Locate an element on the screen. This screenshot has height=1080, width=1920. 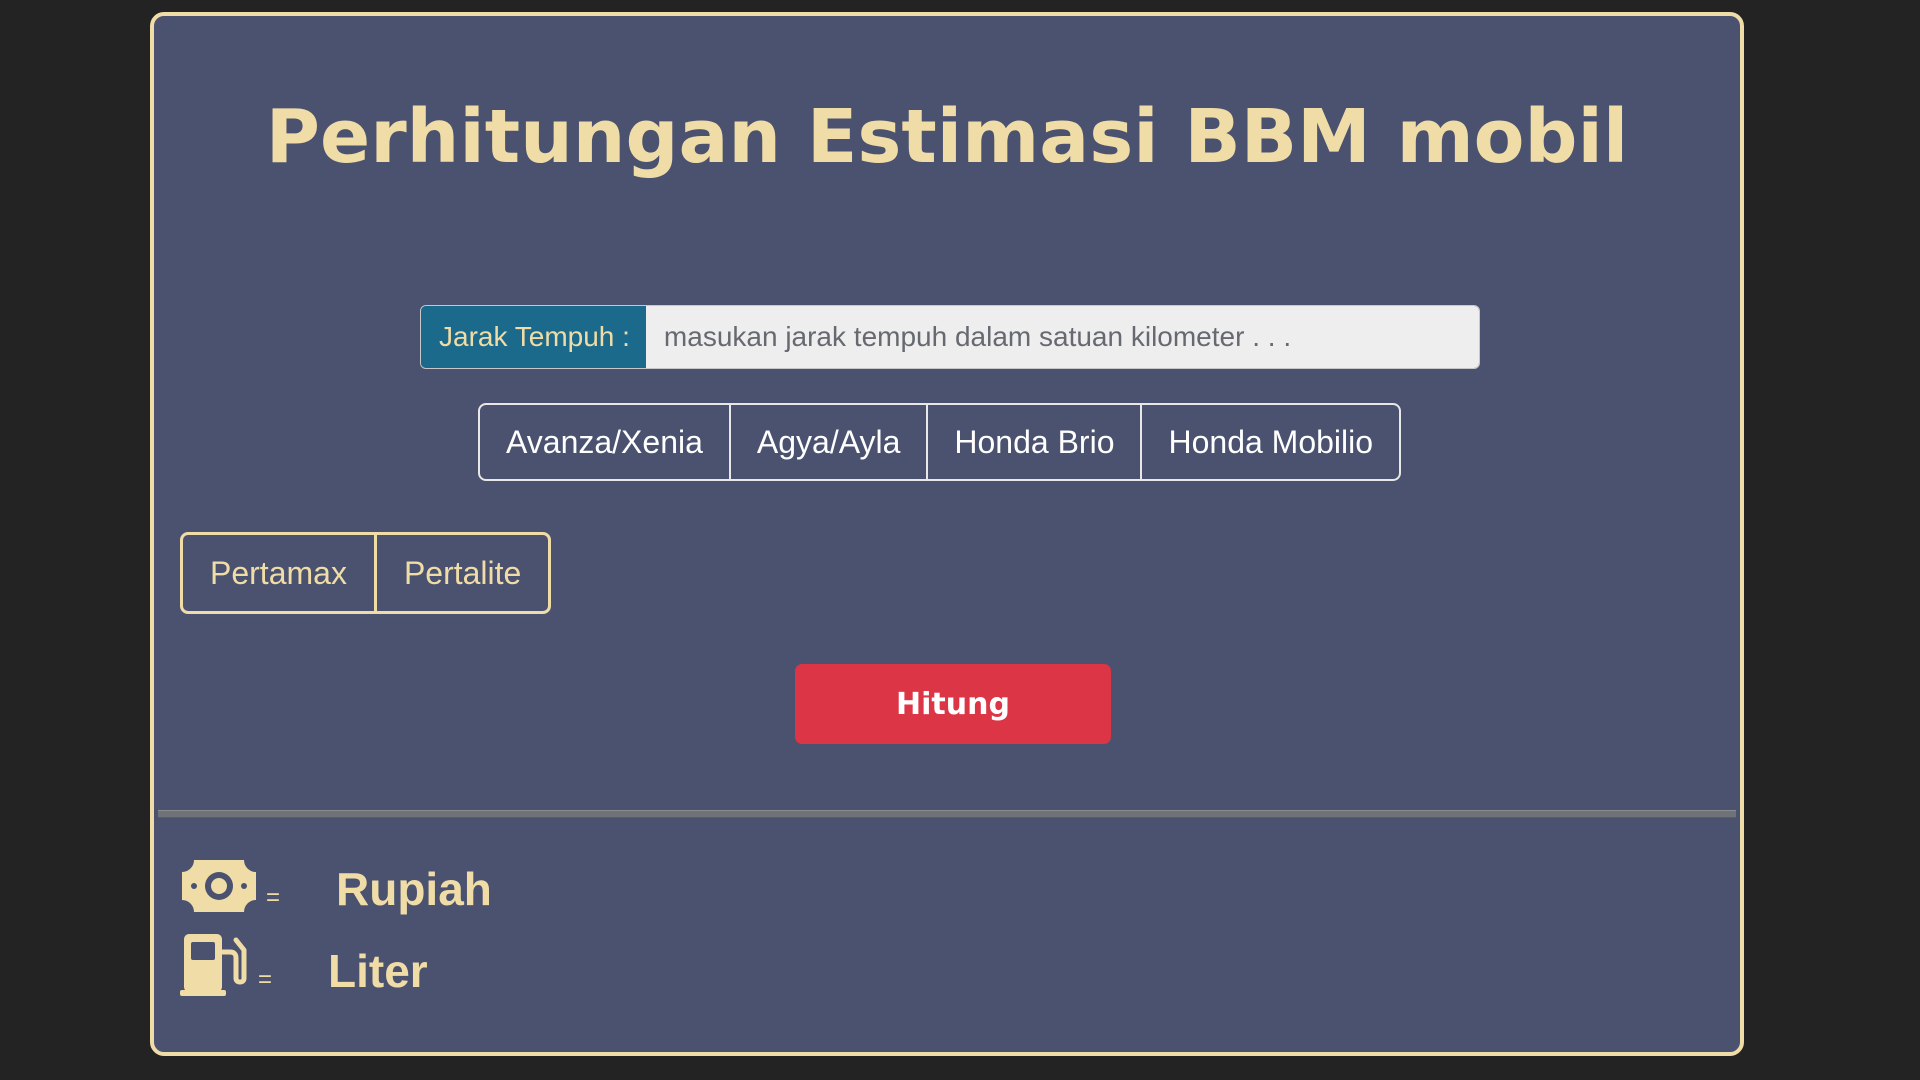
gas-pump-icon is located at coordinates (215, 964).